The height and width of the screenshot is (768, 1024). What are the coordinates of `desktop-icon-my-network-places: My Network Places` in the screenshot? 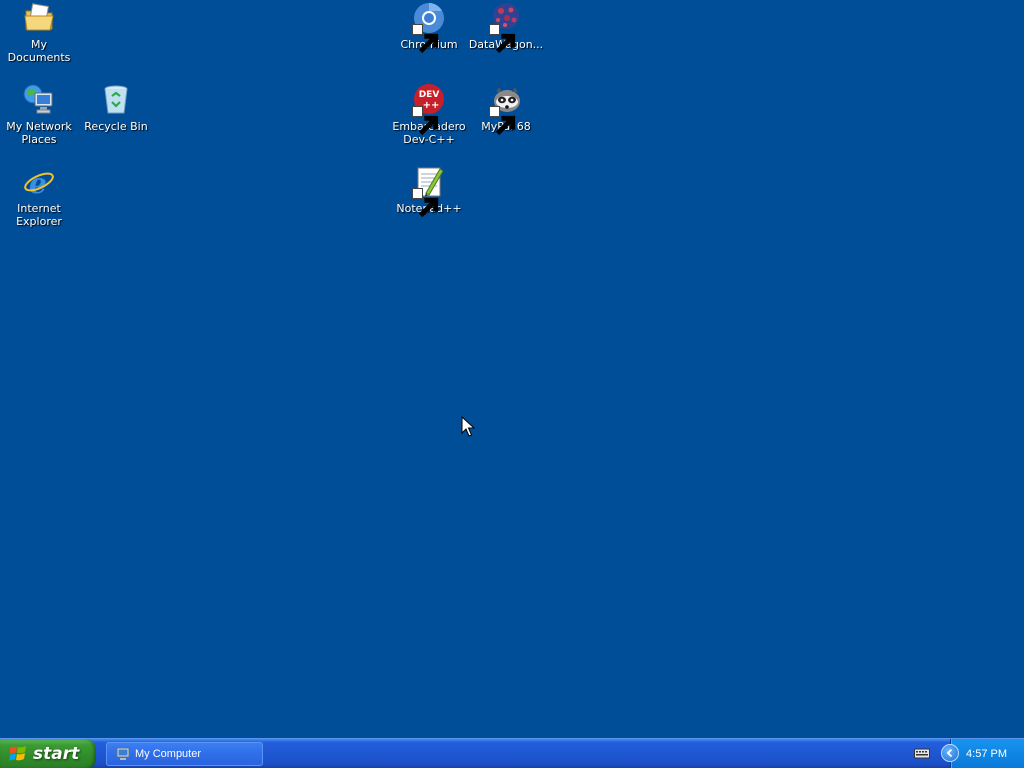 It's located at (39, 114).